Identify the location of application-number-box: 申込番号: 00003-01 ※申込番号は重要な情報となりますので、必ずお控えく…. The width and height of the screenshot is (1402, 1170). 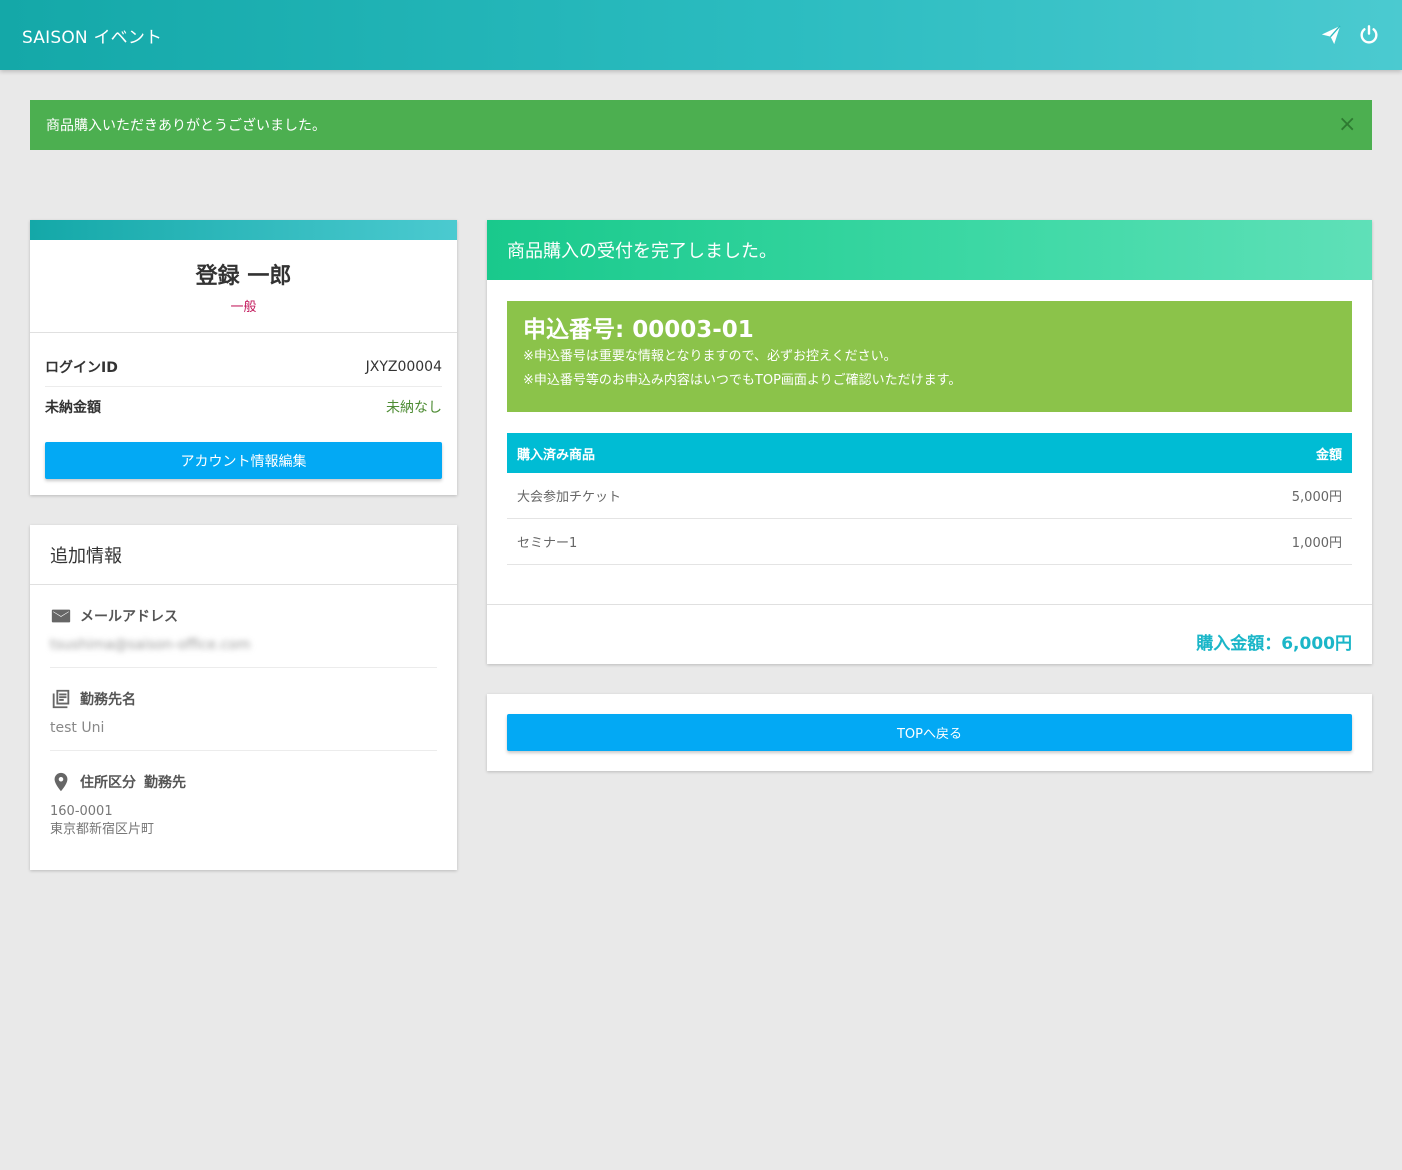
(929, 356).